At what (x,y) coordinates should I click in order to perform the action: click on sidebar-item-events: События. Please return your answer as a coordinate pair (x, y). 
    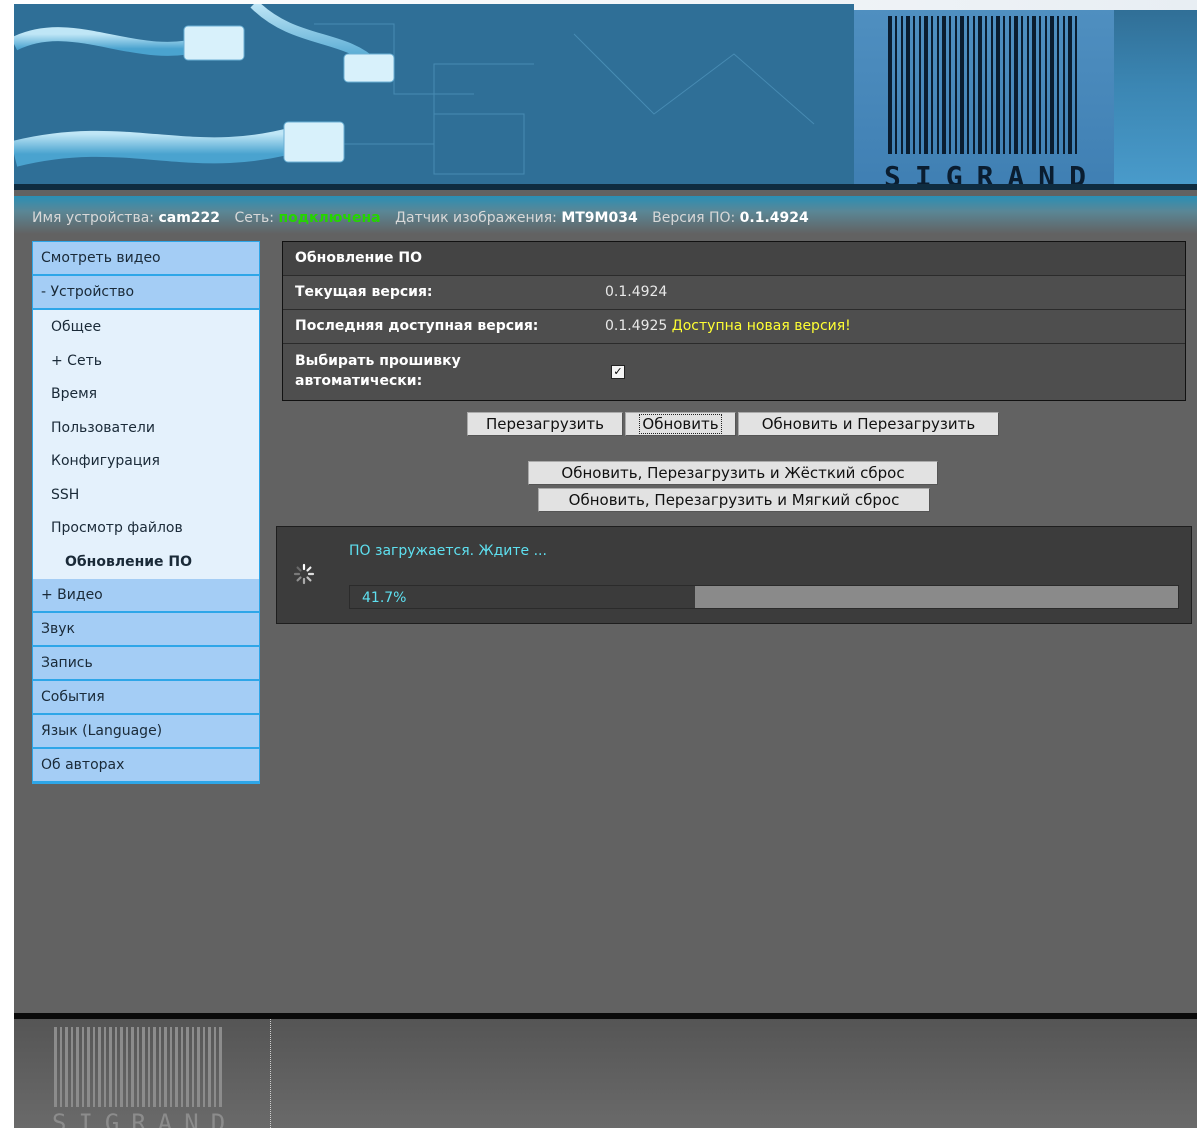
    Looking at the image, I should click on (146, 698).